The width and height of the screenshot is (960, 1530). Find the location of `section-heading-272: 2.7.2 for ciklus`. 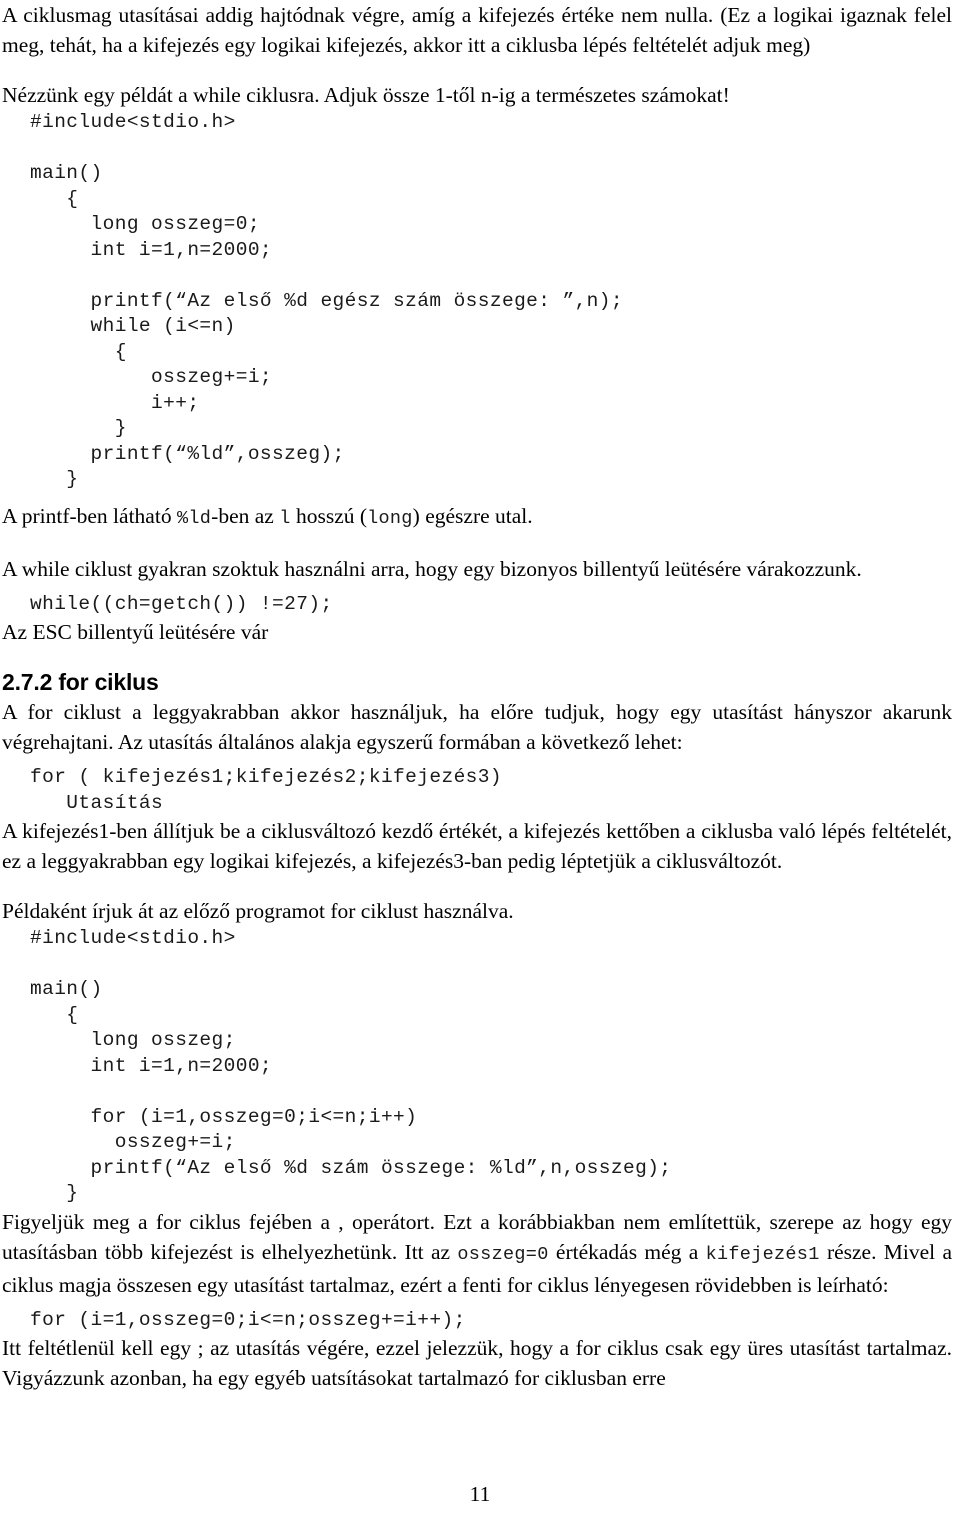

section-heading-272: 2.7.2 for ciklus is located at coordinates (80, 682).